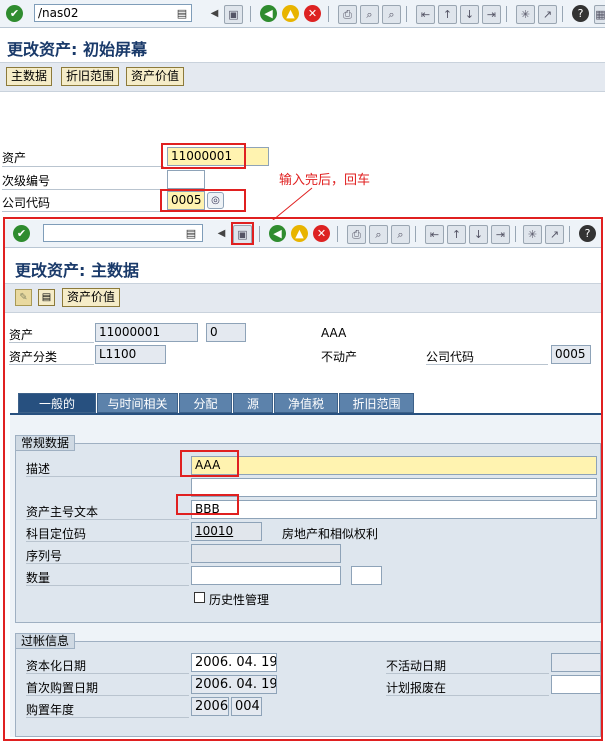 This screenshot has width=605, height=746. What do you see at coordinates (376, 403) in the screenshot?
I see `tab-depreciation-areas: 折旧范围` at bounding box center [376, 403].